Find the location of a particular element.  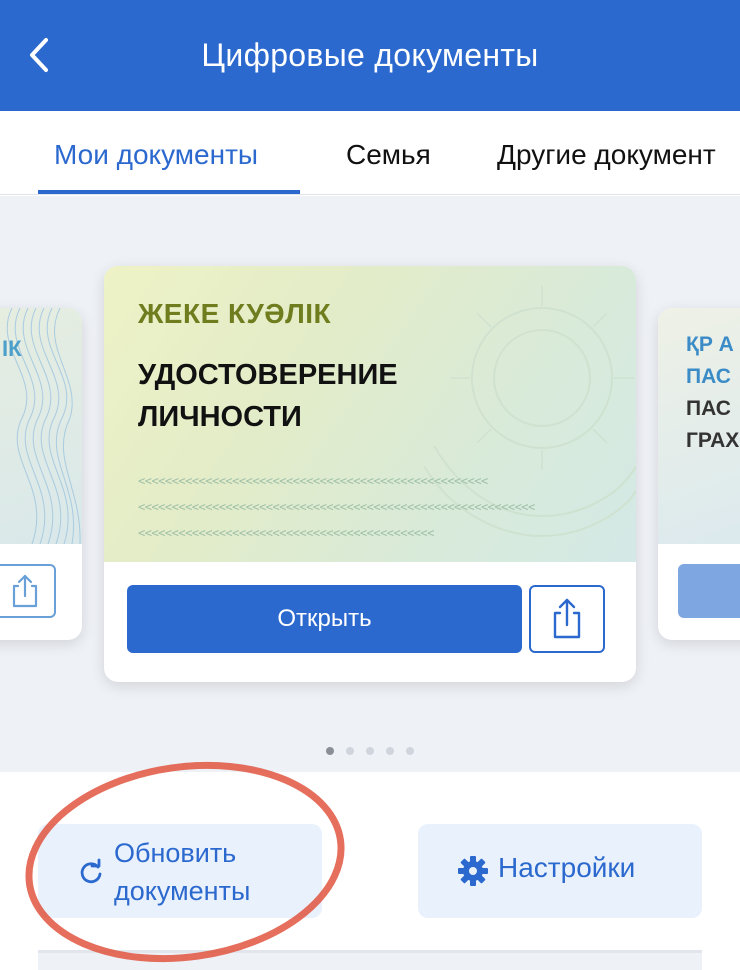

tab-bar: Мои документы Семья Другие документ is located at coordinates (370, 153).